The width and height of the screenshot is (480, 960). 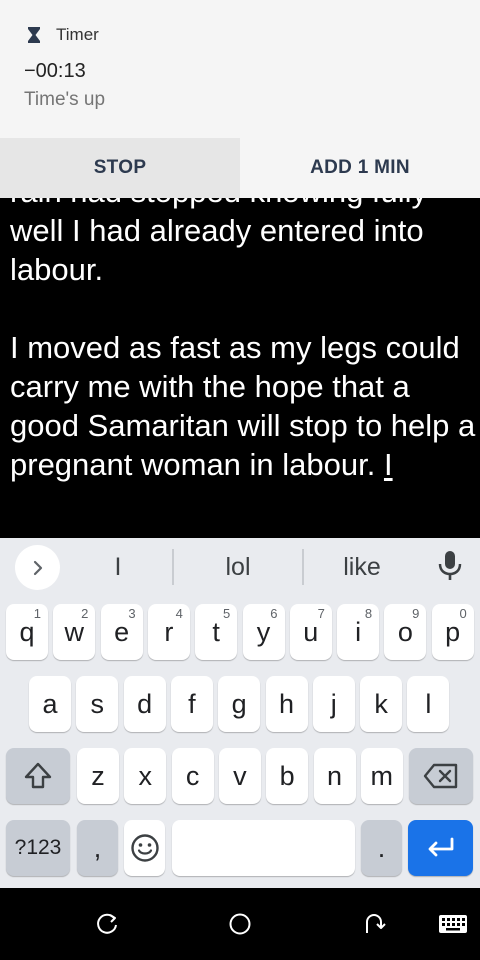 I want to click on key-label: r, so click(x=169, y=631).